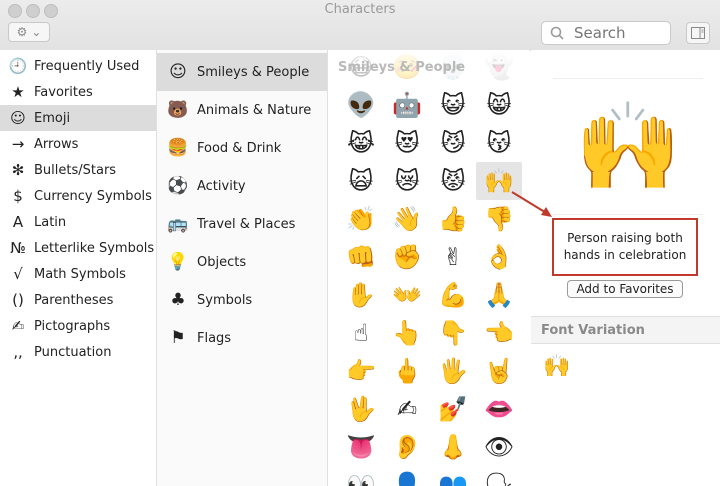  What do you see at coordinates (453, 257) in the screenshot?
I see `emoji-cell: ✌` at bounding box center [453, 257].